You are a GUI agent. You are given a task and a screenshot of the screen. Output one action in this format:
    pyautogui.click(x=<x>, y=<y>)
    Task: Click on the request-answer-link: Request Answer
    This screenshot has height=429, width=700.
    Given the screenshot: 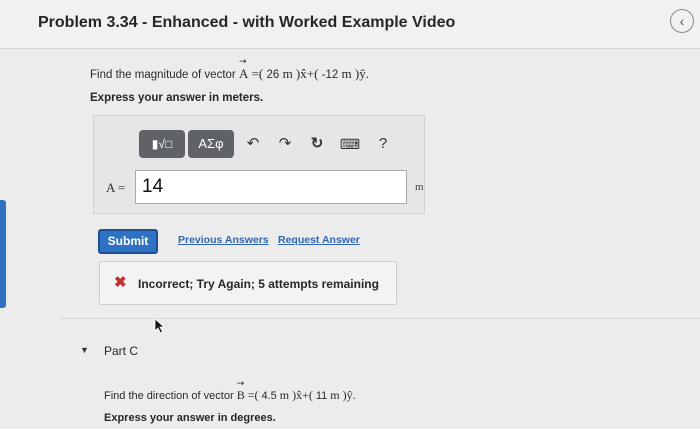 What is the action you would take?
    pyautogui.click(x=319, y=240)
    